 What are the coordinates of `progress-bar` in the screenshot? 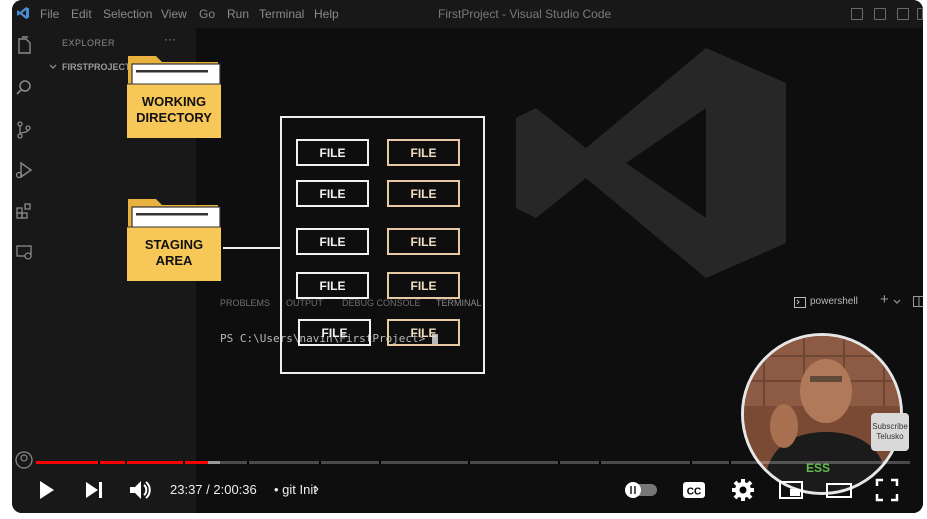 It's located at (473, 462).